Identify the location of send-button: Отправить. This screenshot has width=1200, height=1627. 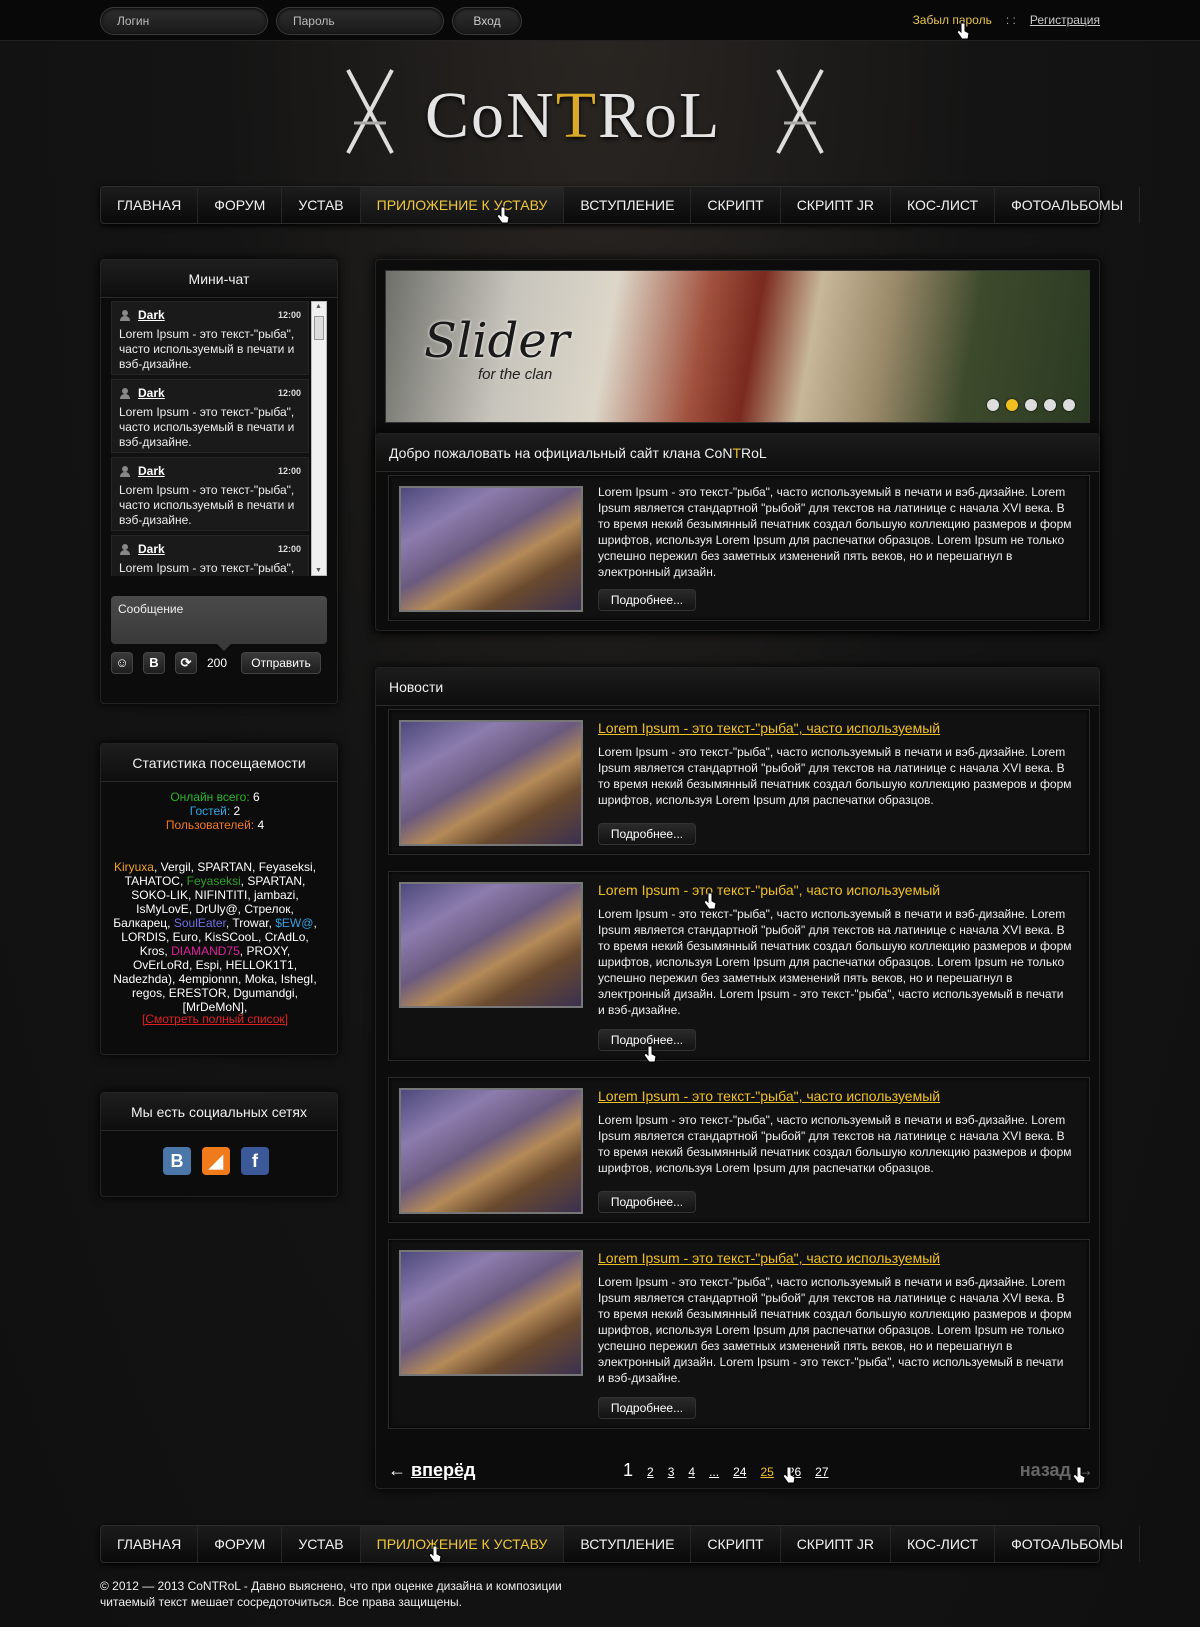
(281, 663).